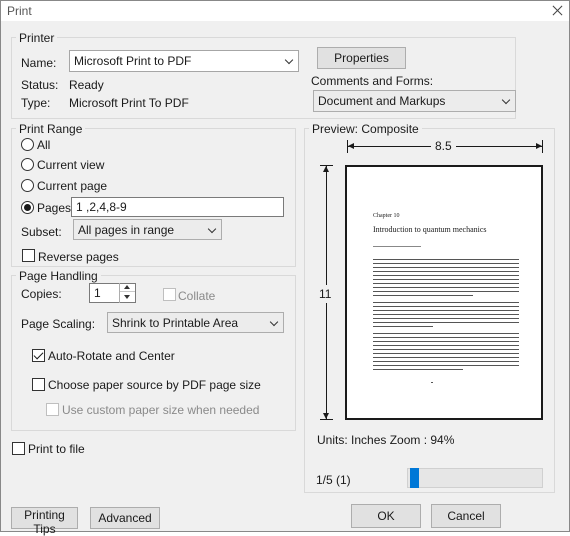 Image resolution: width=570 pixels, height=536 pixels. I want to click on units-zoom-text: Units: Inches Zoom : 94%, so click(386, 440).